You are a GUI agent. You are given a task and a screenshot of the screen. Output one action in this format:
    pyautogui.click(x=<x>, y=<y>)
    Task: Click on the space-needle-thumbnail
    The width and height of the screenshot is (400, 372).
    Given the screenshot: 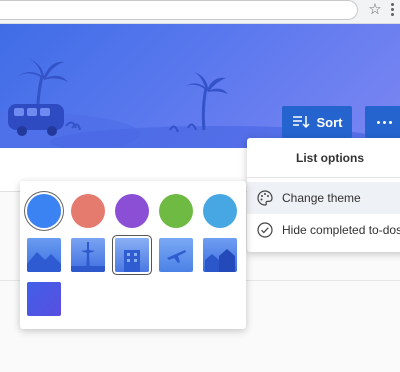 What is the action you would take?
    pyautogui.click(x=88, y=255)
    